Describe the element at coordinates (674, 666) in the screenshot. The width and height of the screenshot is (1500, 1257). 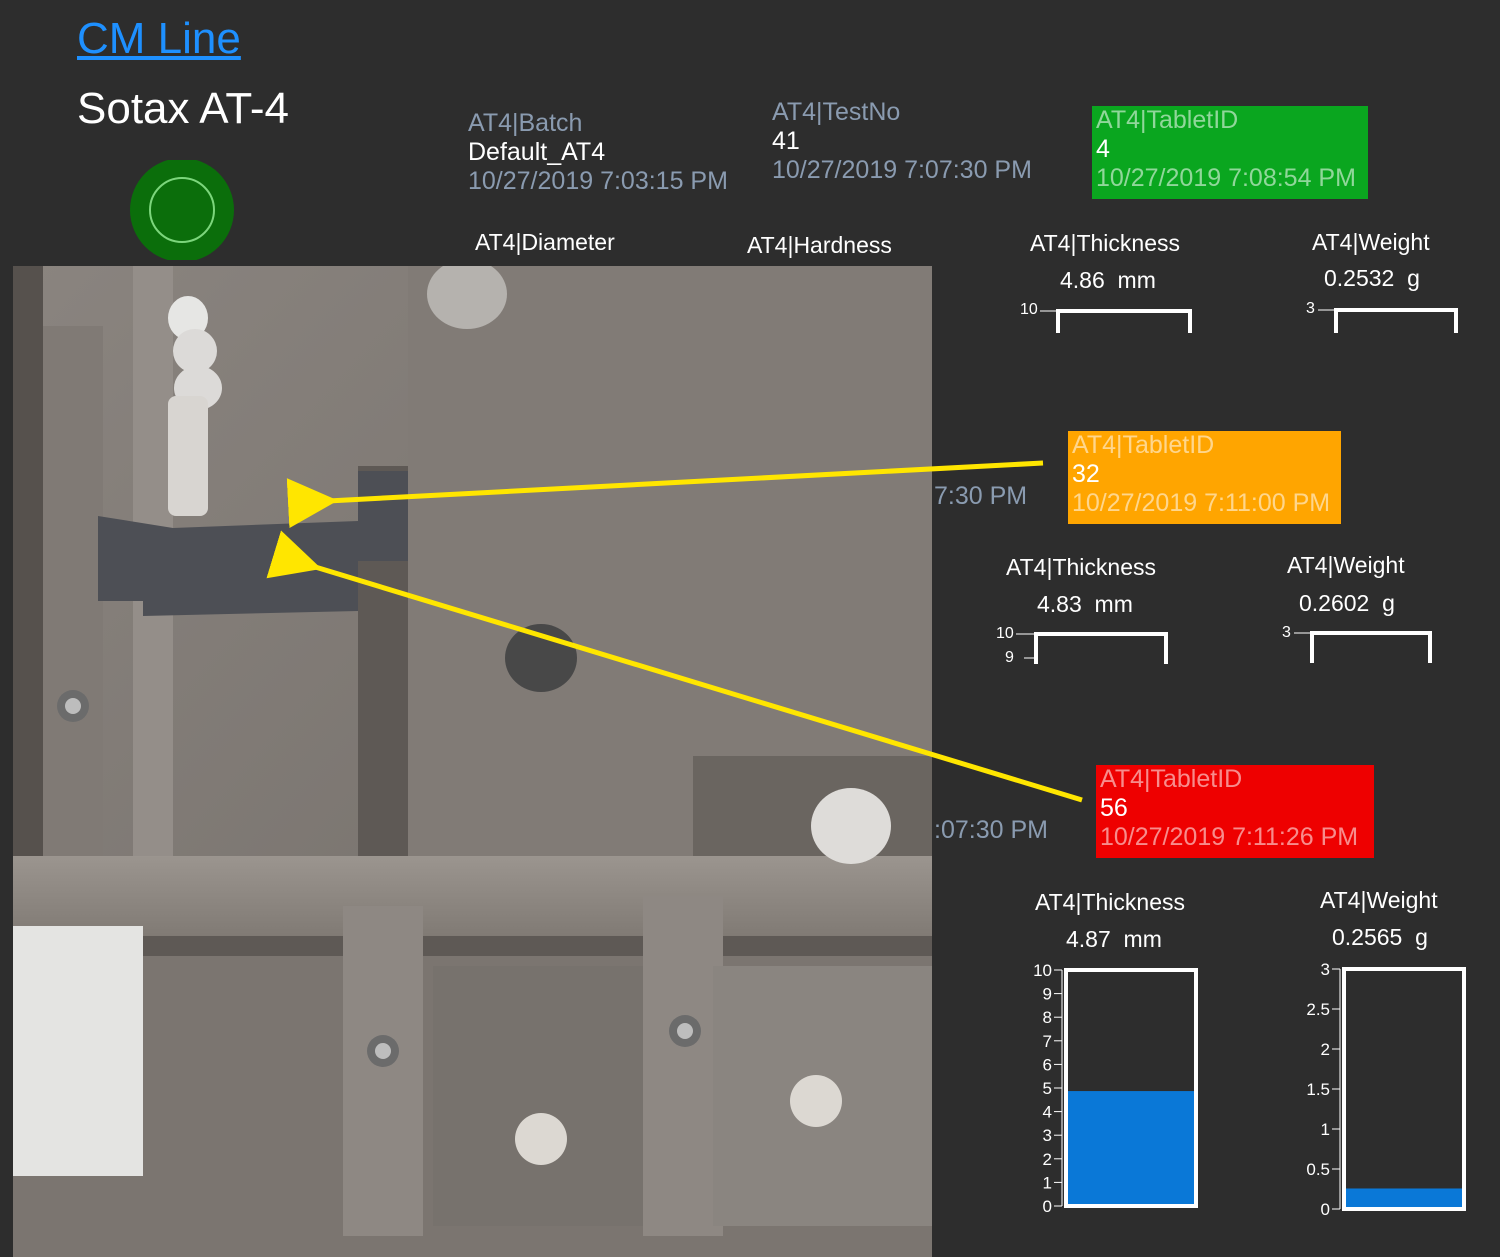
I see `arrow-red-to-flap` at that location.